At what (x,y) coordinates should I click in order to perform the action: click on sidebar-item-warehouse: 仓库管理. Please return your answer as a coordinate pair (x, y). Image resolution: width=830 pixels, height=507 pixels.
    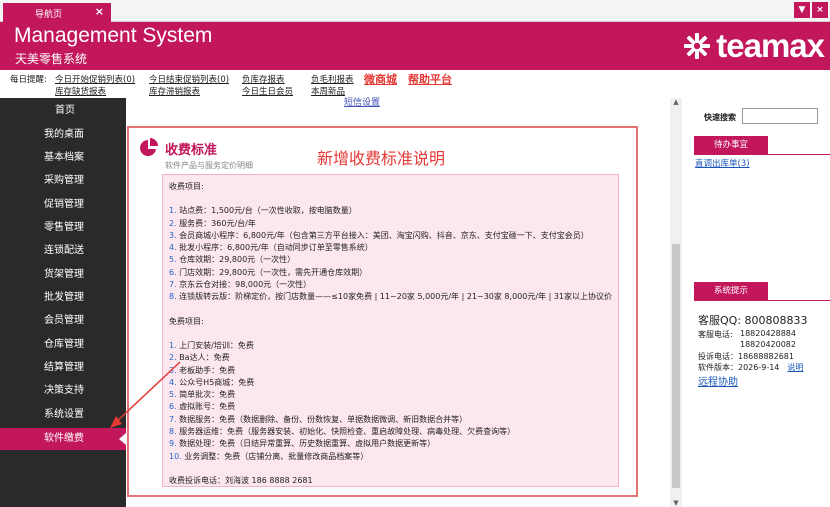
    Looking at the image, I should click on (63, 345).